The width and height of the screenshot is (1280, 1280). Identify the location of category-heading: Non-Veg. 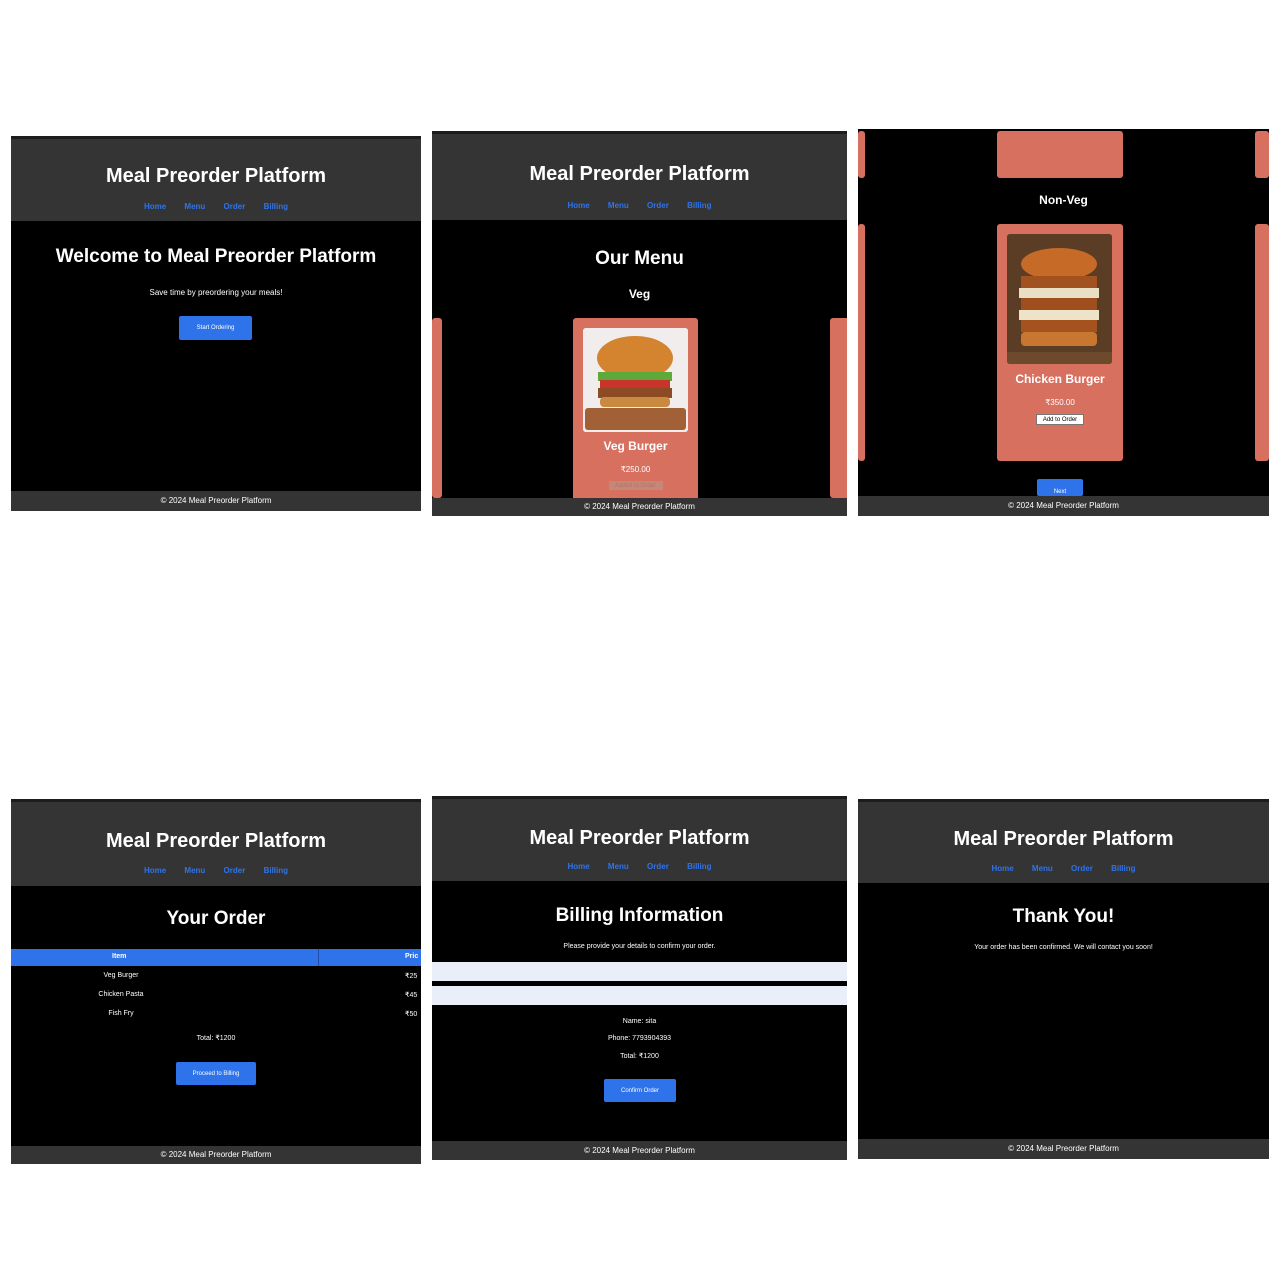
(1063, 200).